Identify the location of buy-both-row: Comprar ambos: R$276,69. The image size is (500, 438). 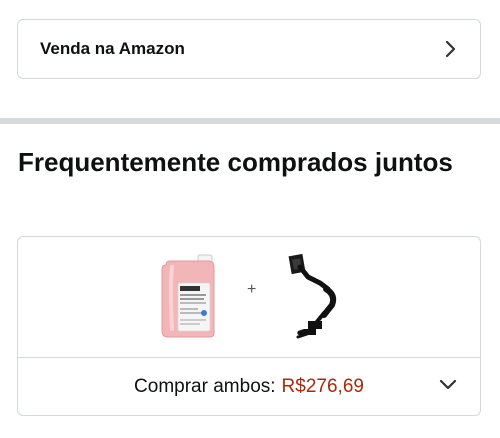
(249, 386).